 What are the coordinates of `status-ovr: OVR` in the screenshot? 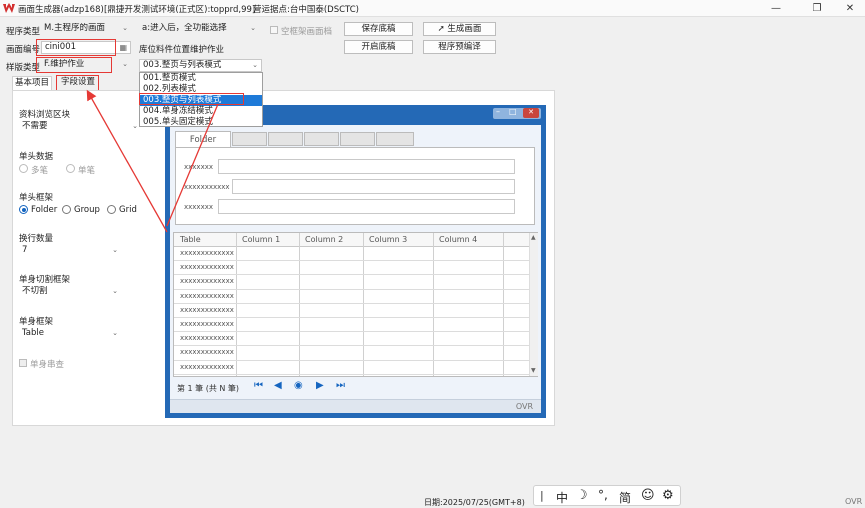 It's located at (854, 501).